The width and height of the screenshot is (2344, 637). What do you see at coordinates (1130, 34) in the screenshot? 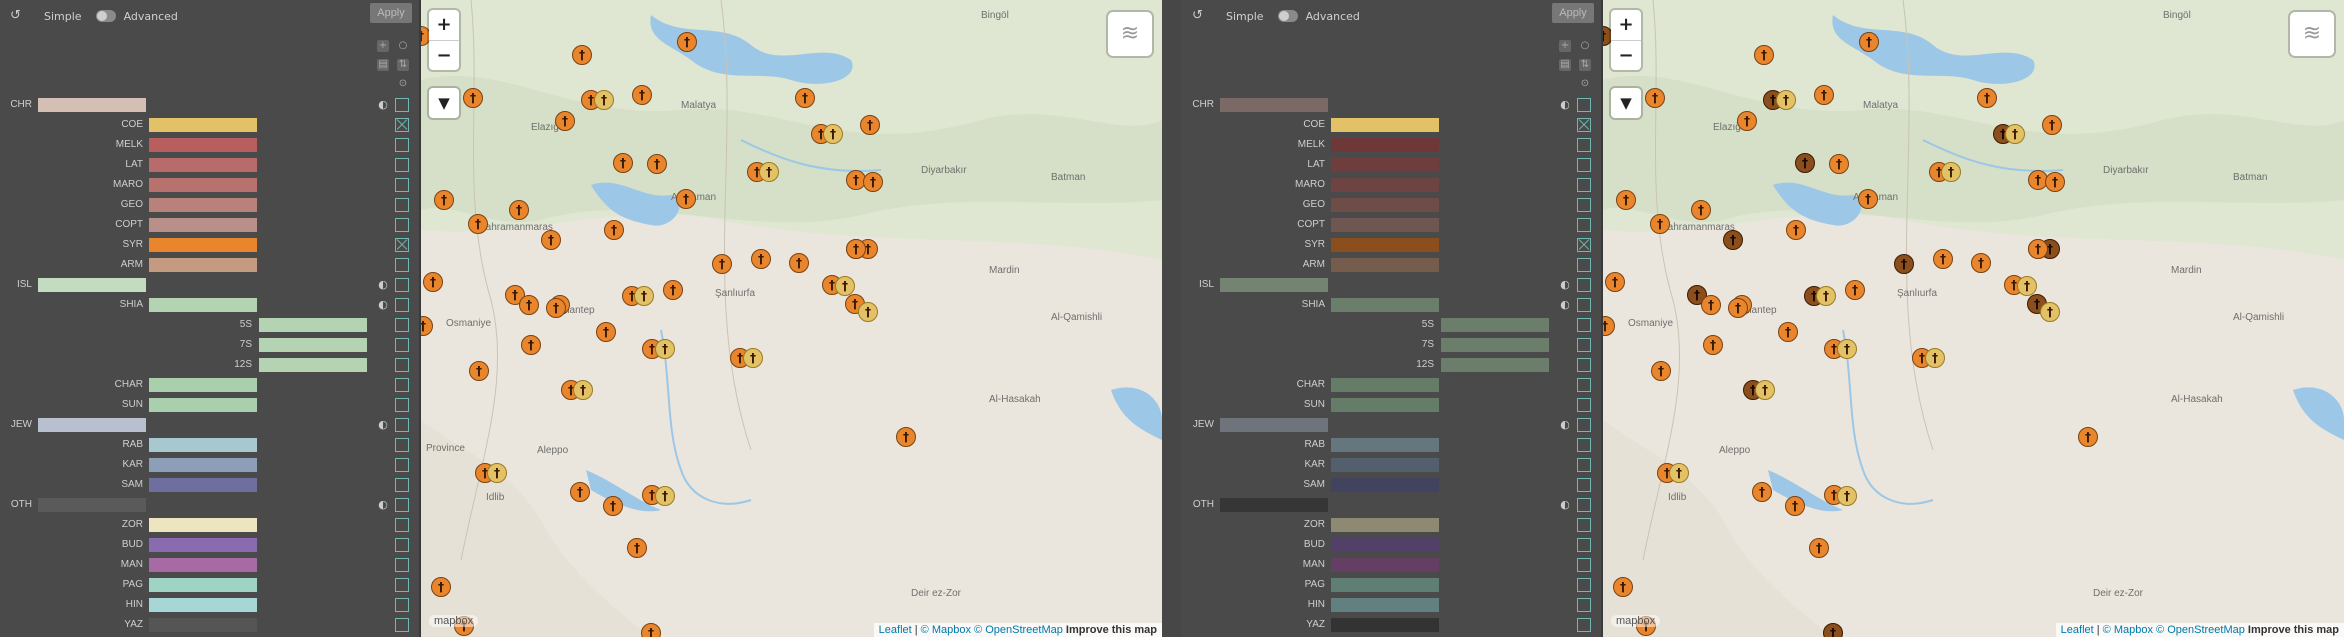
I see `layers-icon: ≋` at bounding box center [1130, 34].